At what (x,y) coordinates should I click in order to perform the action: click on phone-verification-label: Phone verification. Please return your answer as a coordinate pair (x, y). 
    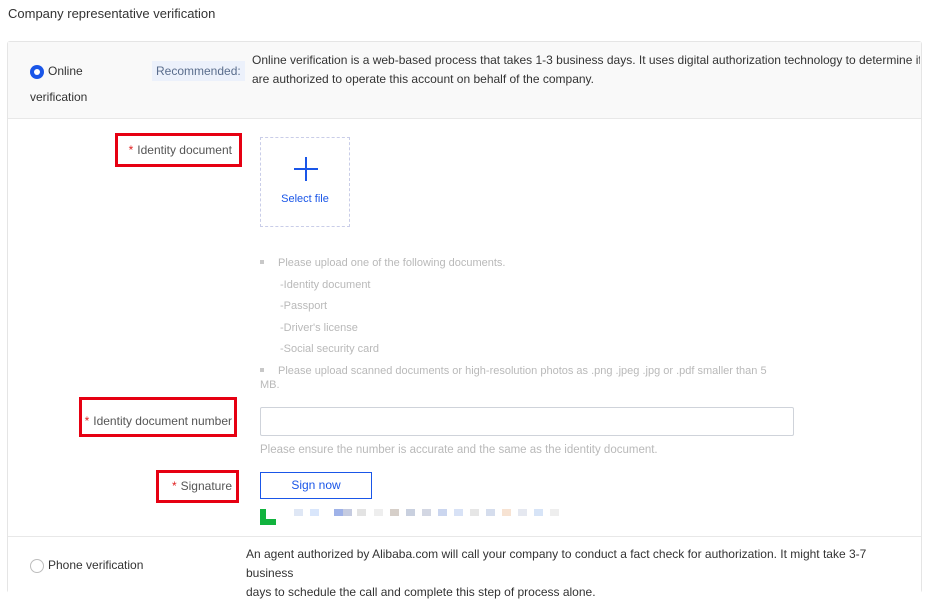
    Looking at the image, I should click on (108, 565).